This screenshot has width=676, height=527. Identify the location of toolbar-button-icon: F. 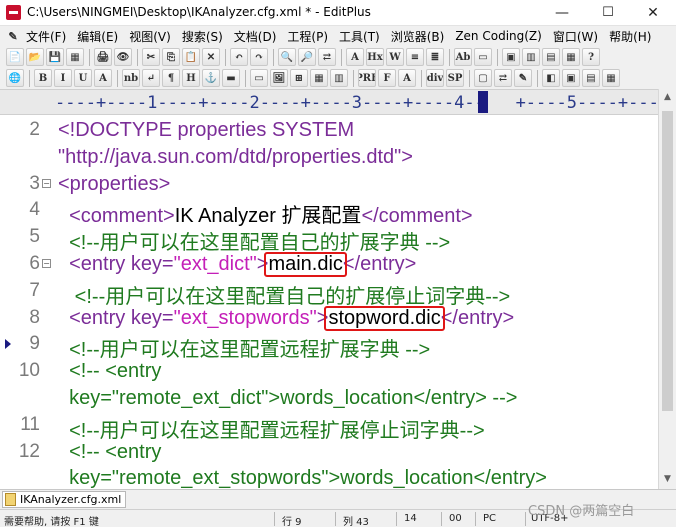
(387, 78).